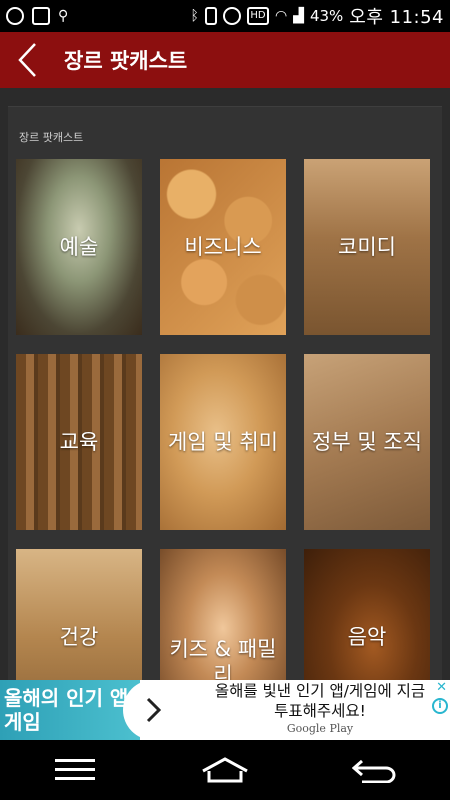 This screenshot has height=800, width=450. I want to click on status-right-icons: ᛒ HD ◠ ▟ 43% 오후 11:54, so click(317, 16).